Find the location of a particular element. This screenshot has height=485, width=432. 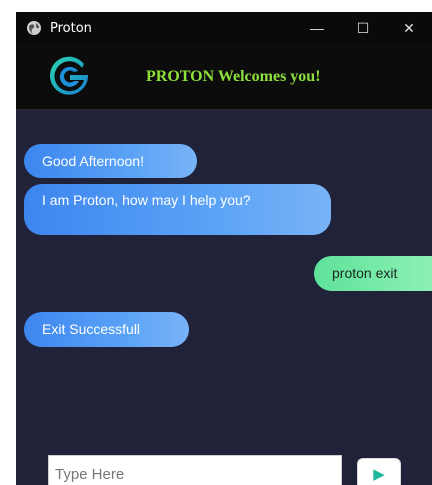

globe-icon is located at coordinates (34, 28).